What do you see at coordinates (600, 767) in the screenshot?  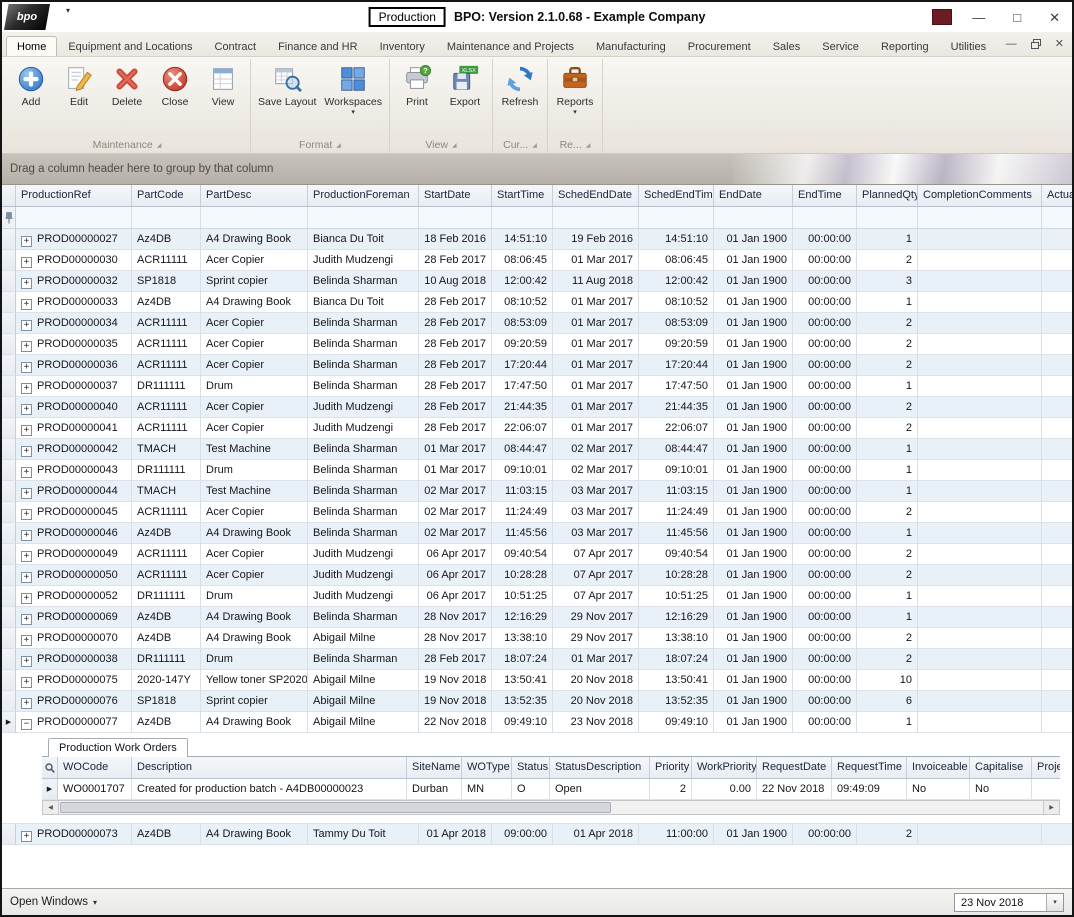 I see `detail-column-header-statusdescription: StatusDescription` at bounding box center [600, 767].